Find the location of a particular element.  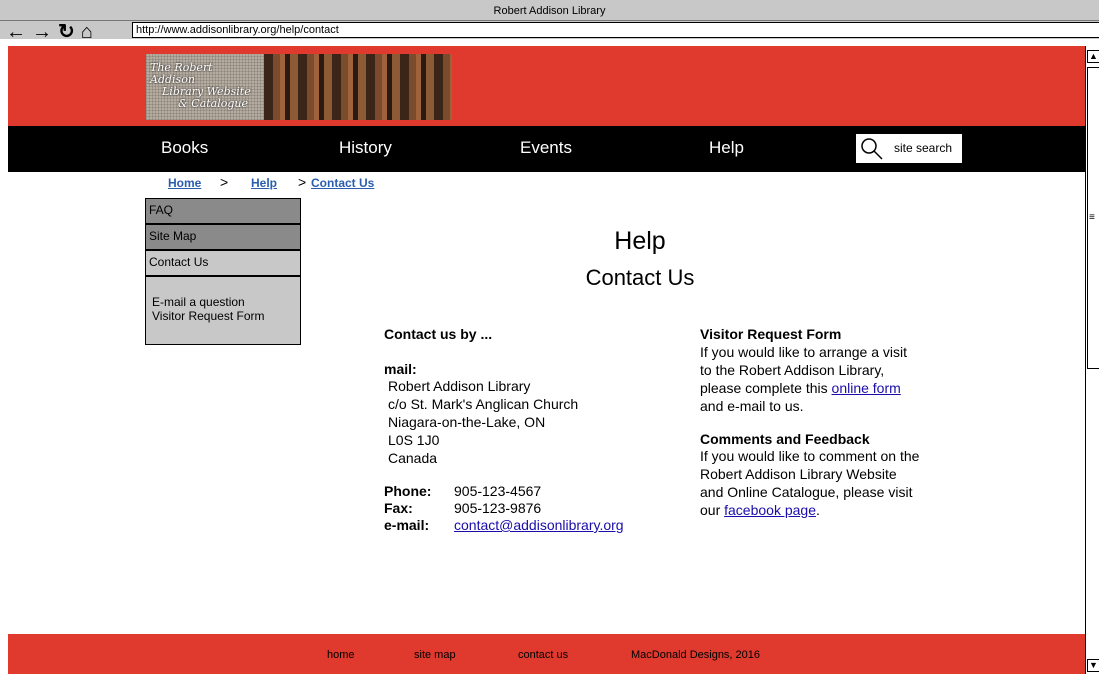

nav-item-help: Help is located at coordinates (726, 148).